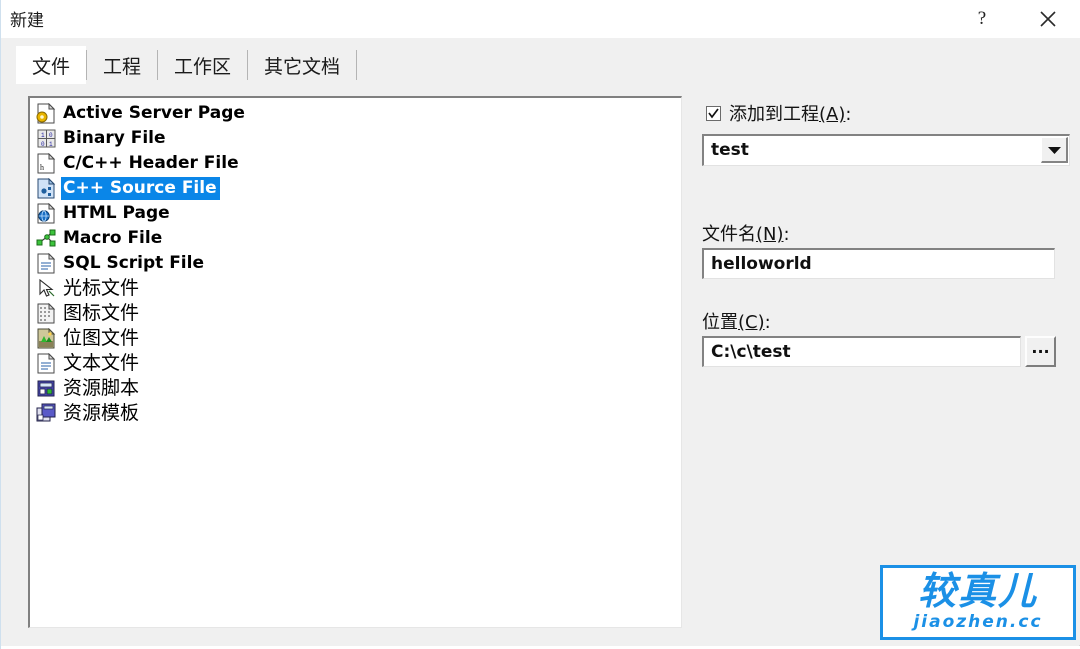 The height and width of the screenshot is (649, 1080). What do you see at coordinates (355, 188) in the screenshot?
I see `list-item: C++ Source File` at bounding box center [355, 188].